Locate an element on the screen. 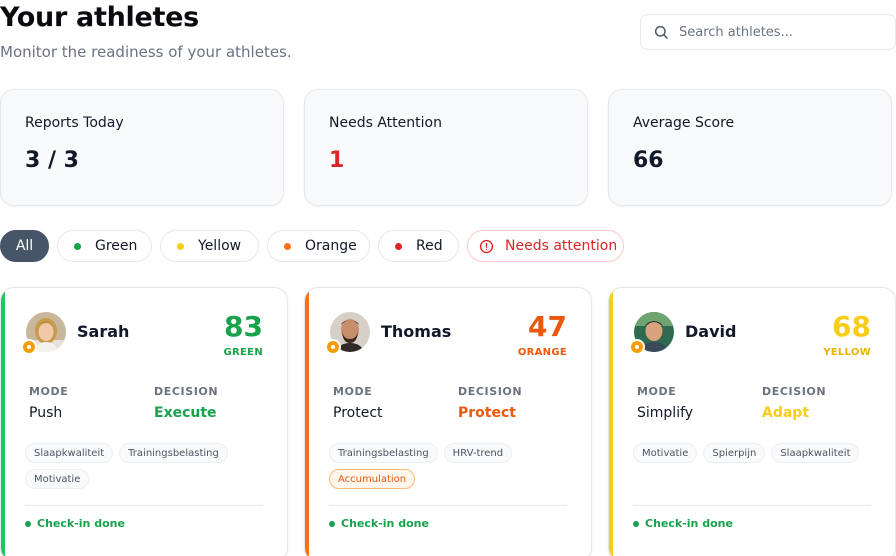 Image resolution: width=896 pixels, height=556 pixels. athlete-name: Sarah is located at coordinates (103, 331).